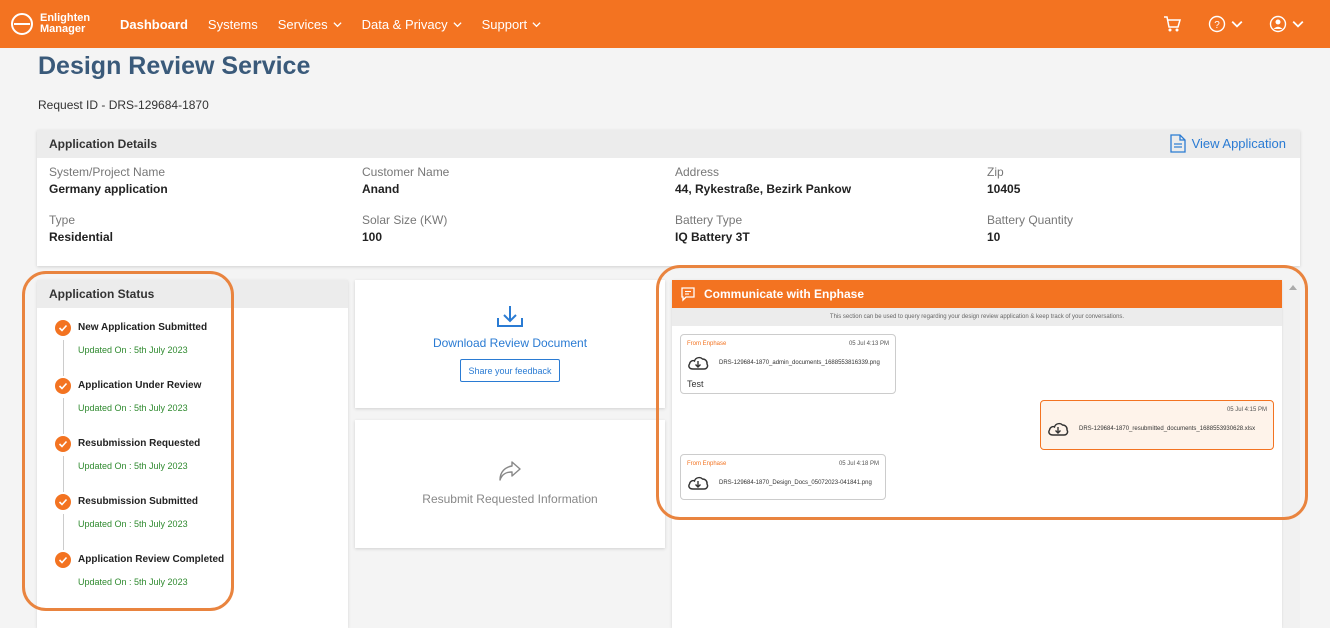  I want to click on communication-title: Communicate with Enphase, so click(784, 294).